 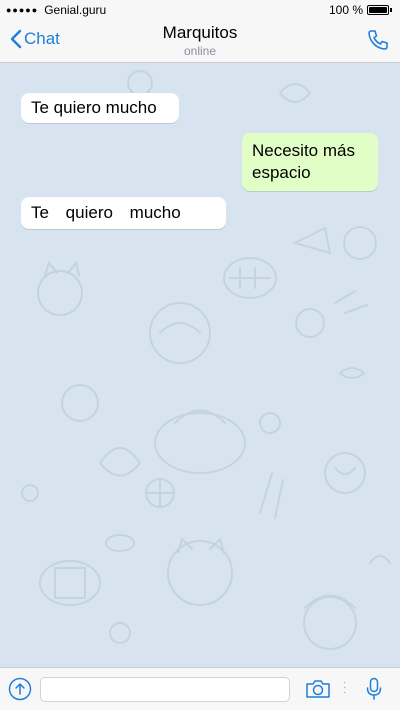 What do you see at coordinates (374, 688) in the screenshot?
I see `microphone-icon` at bounding box center [374, 688].